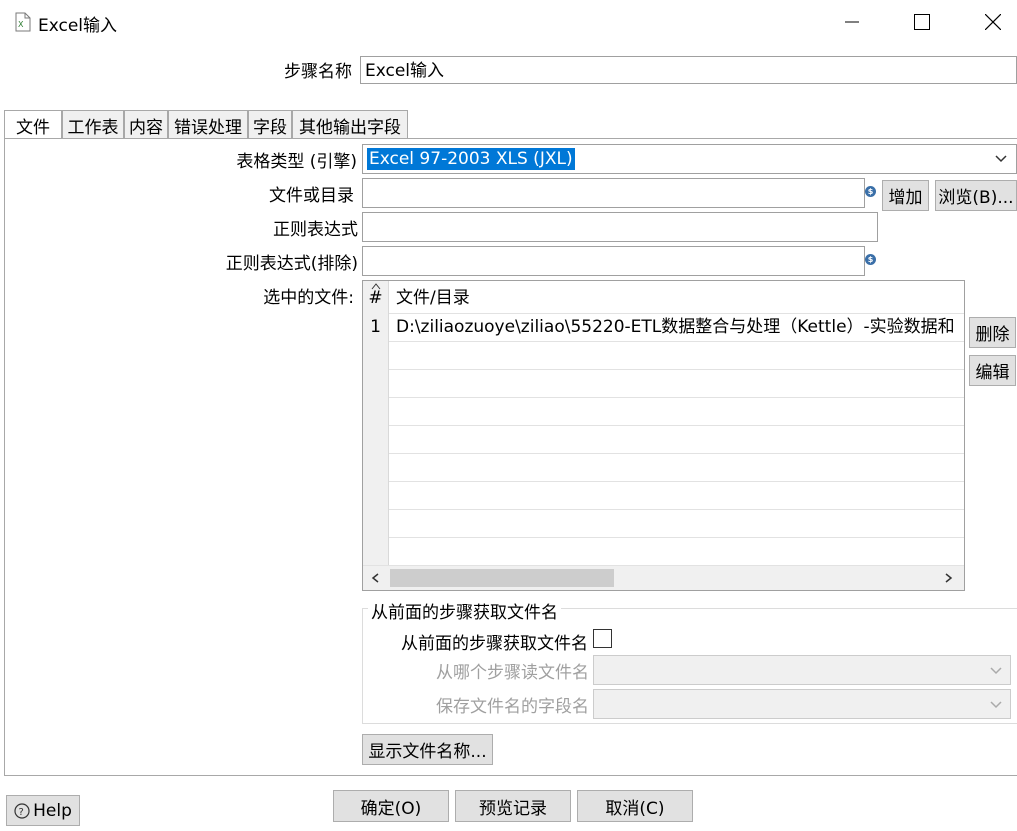 Image resolution: width=1017 pixels, height=831 pixels. I want to click on maximize-icon, so click(922, 22).